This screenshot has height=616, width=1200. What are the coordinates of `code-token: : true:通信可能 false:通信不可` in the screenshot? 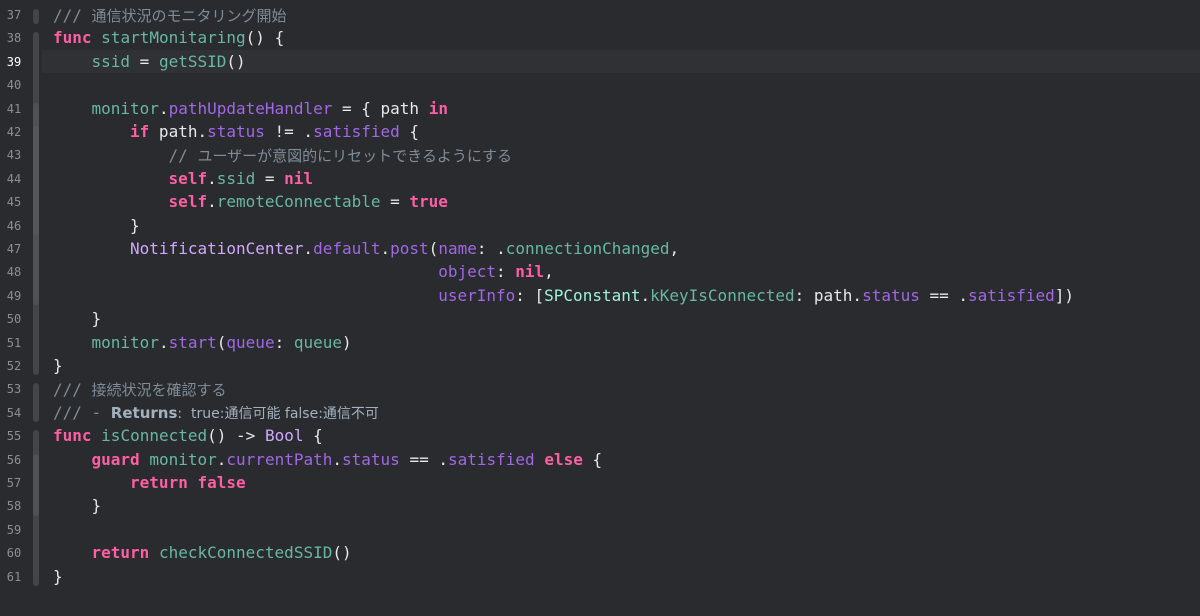 It's located at (278, 413).